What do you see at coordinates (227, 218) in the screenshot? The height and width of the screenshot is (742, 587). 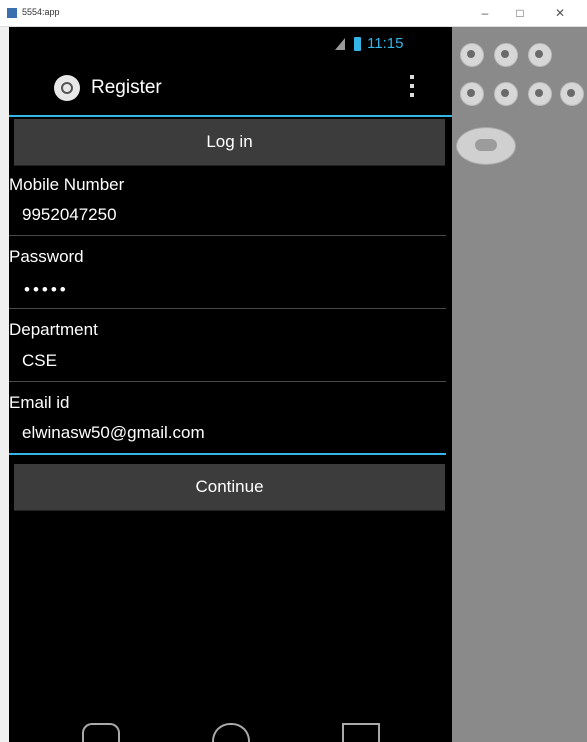 I see `mobile-number-field: 9952047250` at bounding box center [227, 218].